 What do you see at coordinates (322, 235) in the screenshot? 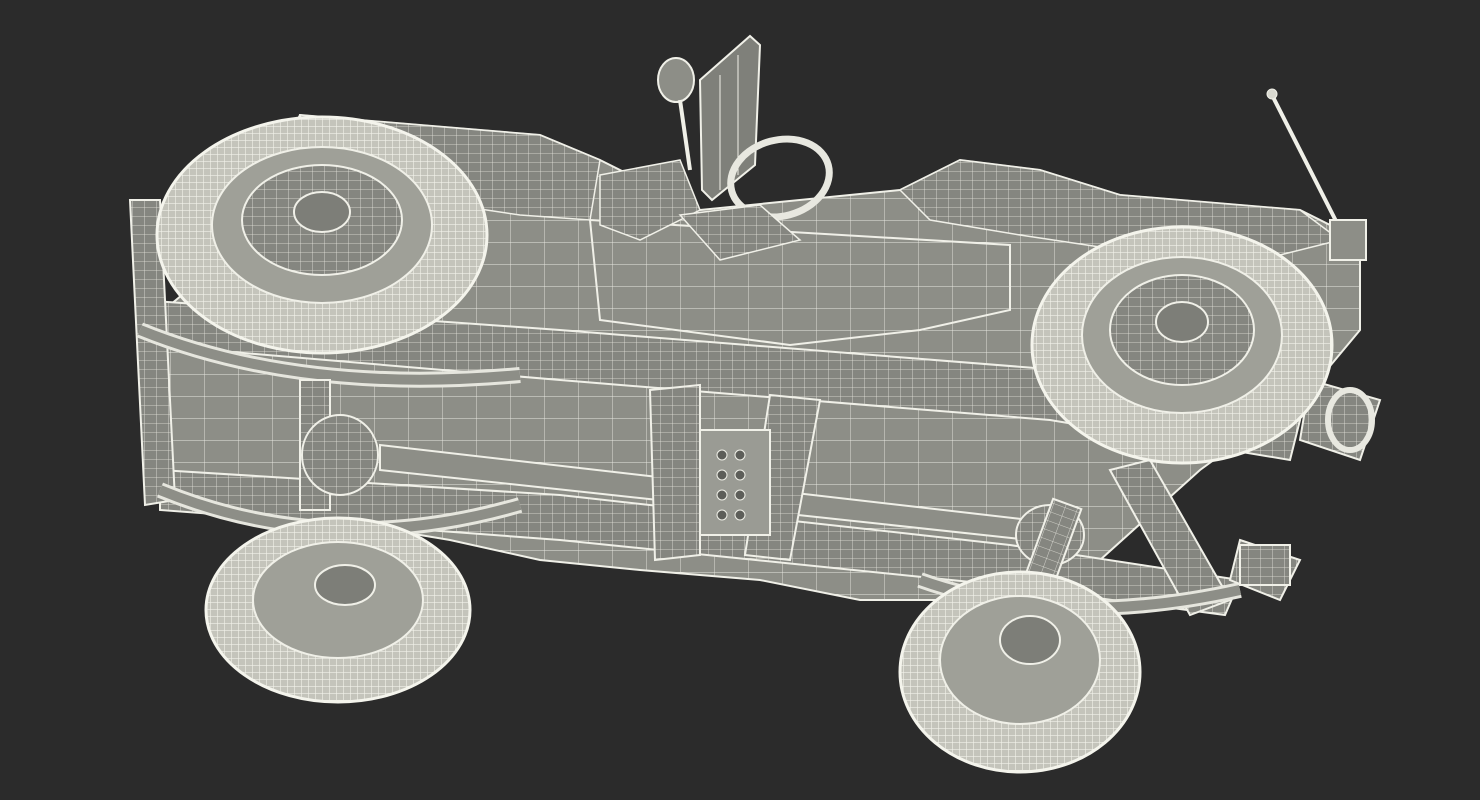
I see `rear-upper-tire` at bounding box center [322, 235].